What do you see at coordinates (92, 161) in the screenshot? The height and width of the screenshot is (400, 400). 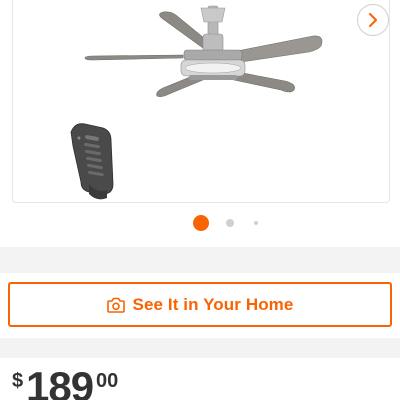 I see `remote-control` at bounding box center [92, 161].